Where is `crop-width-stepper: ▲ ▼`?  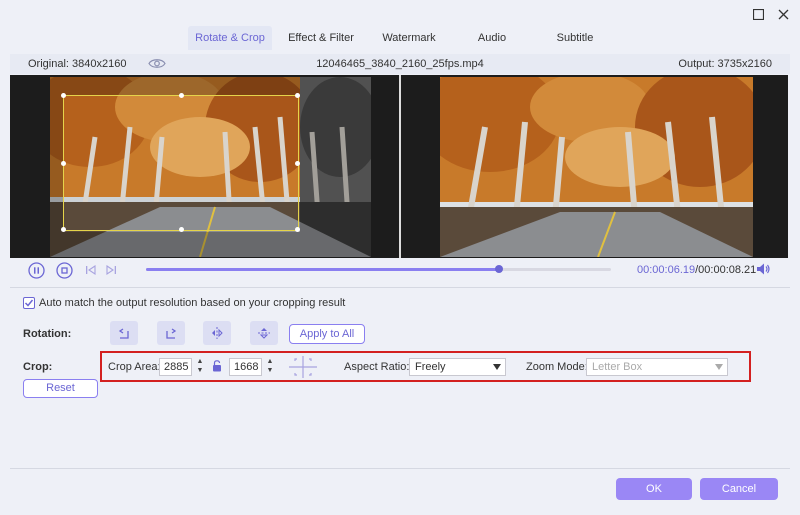
crop-width-stepper: ▲ ▼ is located at coordinates (200, 367).